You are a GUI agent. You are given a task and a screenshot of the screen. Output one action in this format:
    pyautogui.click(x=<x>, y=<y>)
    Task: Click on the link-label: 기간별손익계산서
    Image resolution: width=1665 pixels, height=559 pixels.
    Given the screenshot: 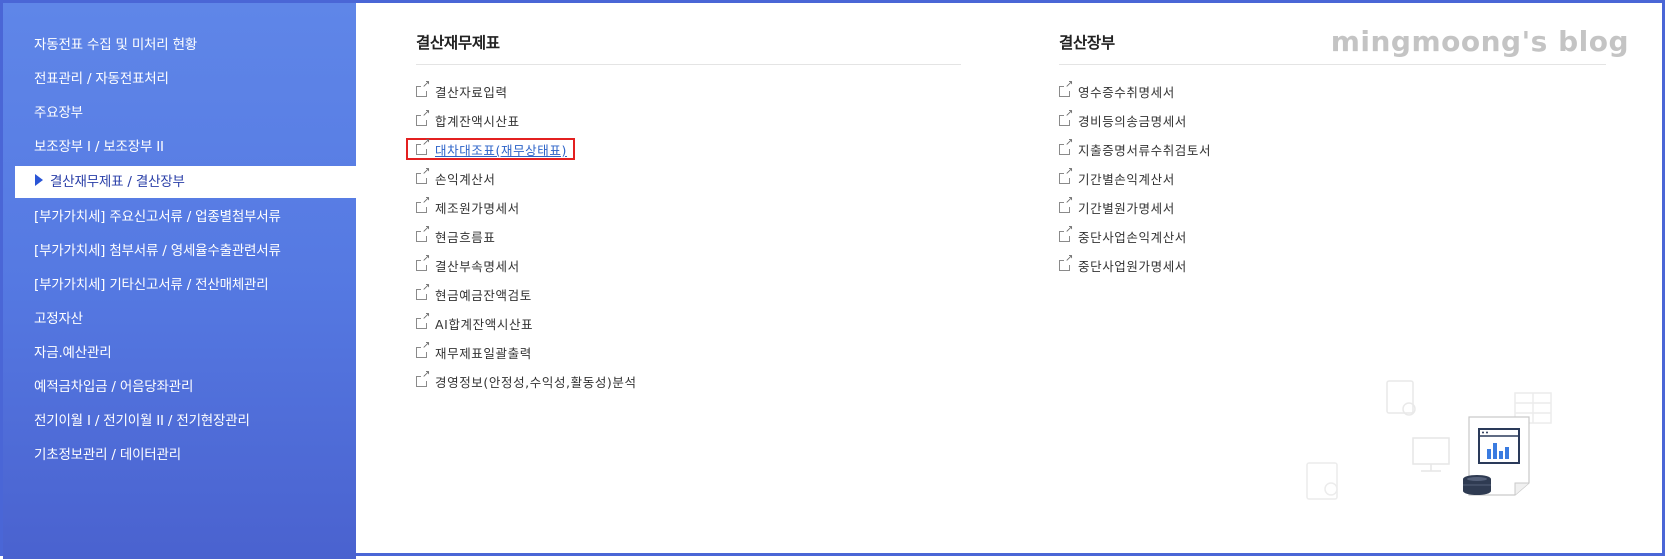 What is the action you would take?
    pyautogui.click(x=1126, y=179)
    